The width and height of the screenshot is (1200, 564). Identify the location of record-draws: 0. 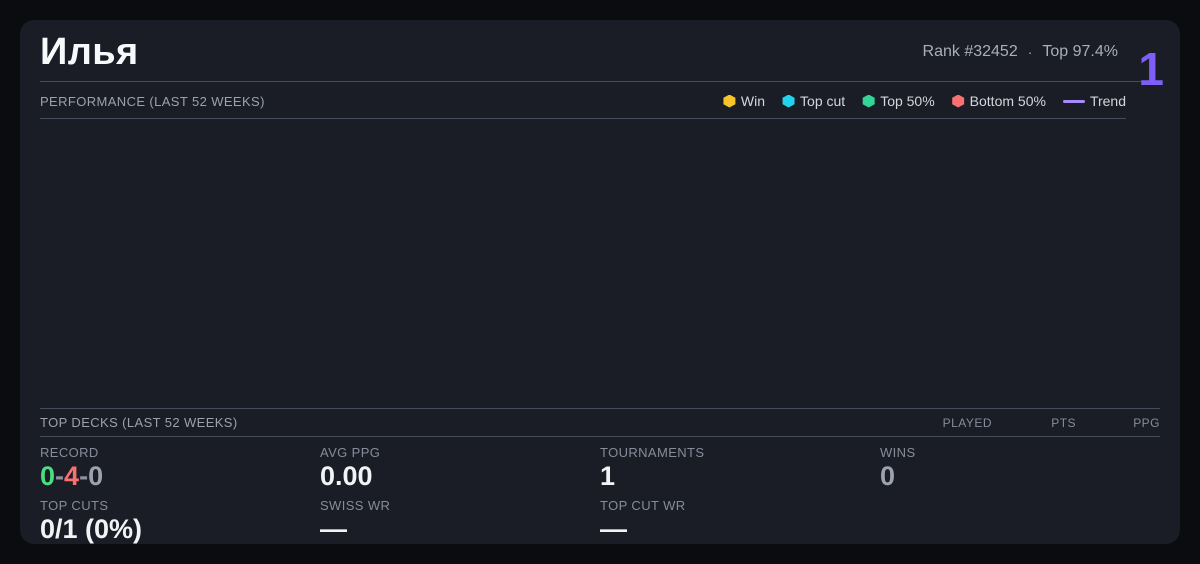
(96, 476).